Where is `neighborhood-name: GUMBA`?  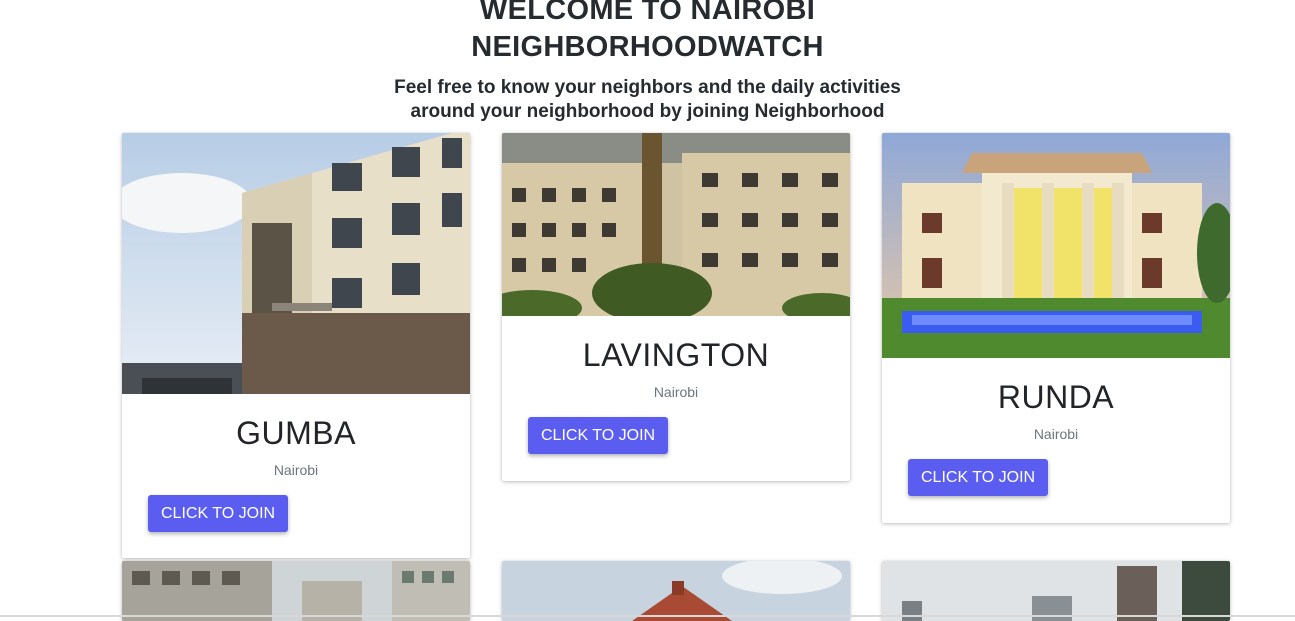
neighborhood-name: GUMBA is located at coordinates (296, 433).